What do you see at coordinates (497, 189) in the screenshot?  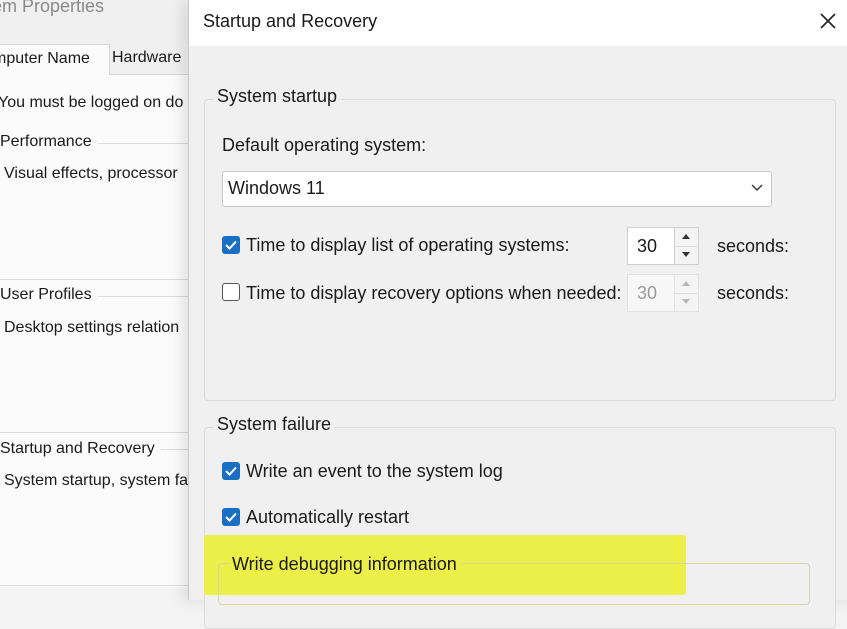 I see `default-os-select: Windows 11` at bounding box center [497, 189].